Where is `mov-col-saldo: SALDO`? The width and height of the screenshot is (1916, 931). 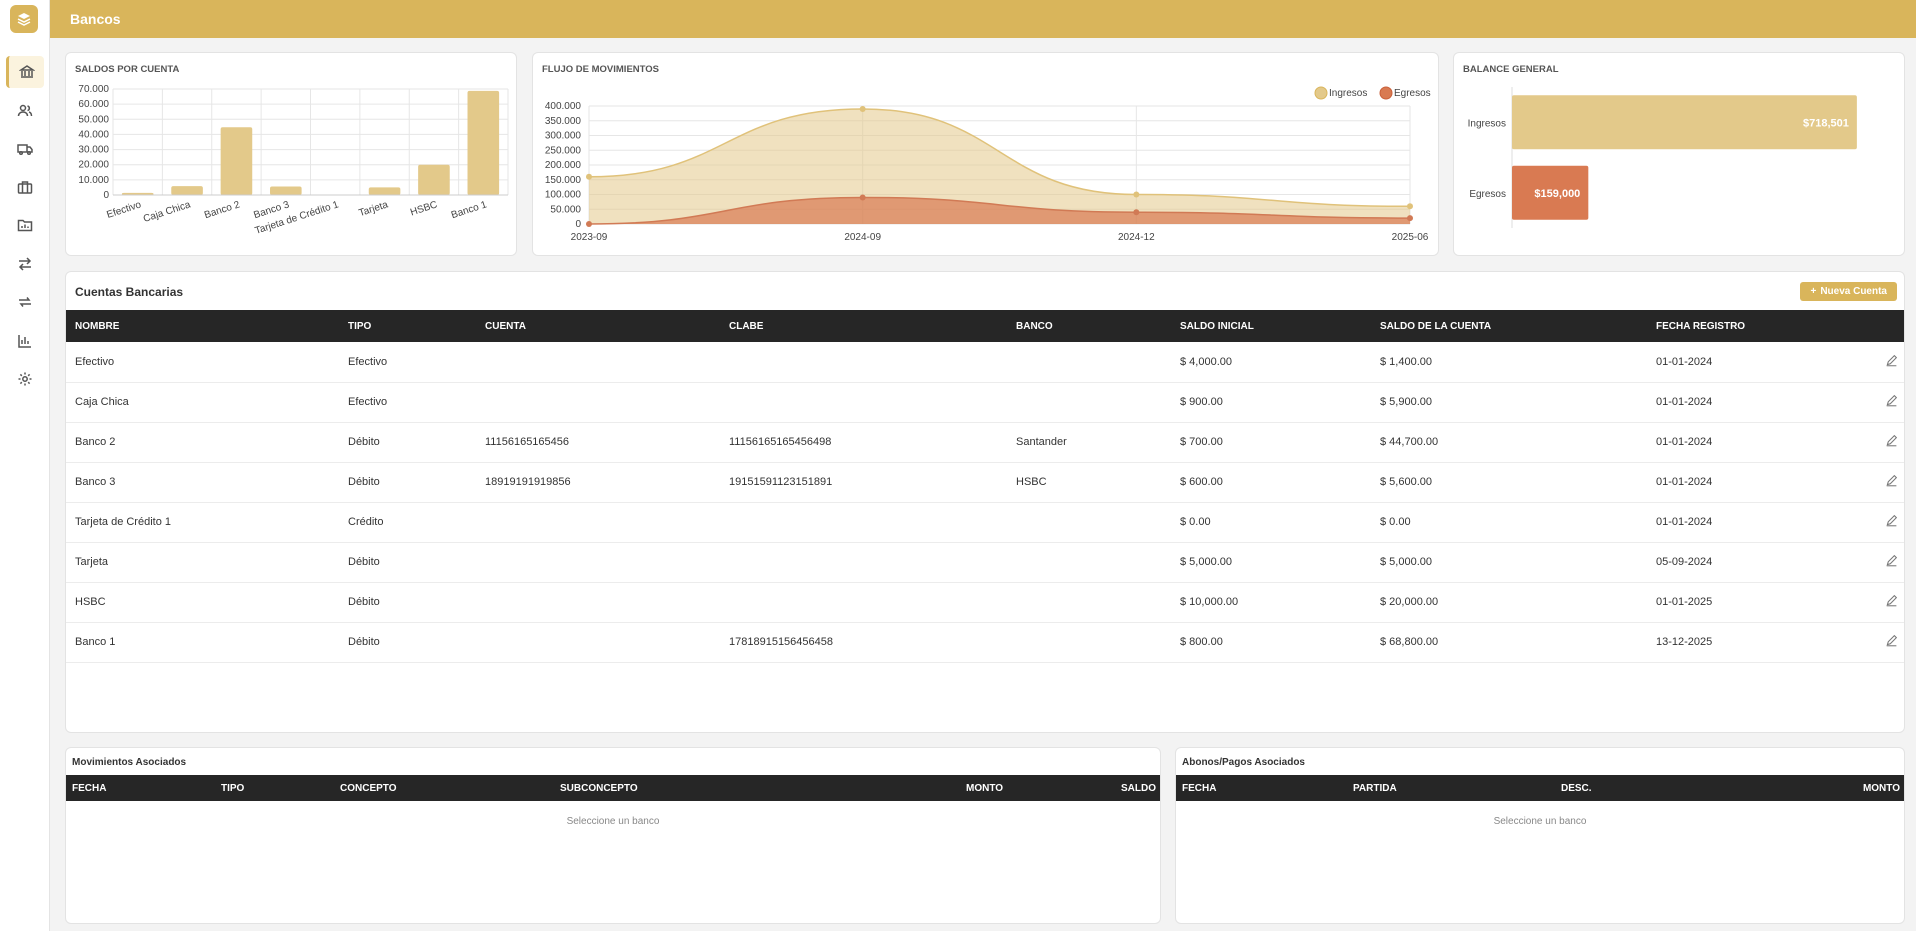
mov-col-saldo: SALDO is located at coordinates (1138, 788).